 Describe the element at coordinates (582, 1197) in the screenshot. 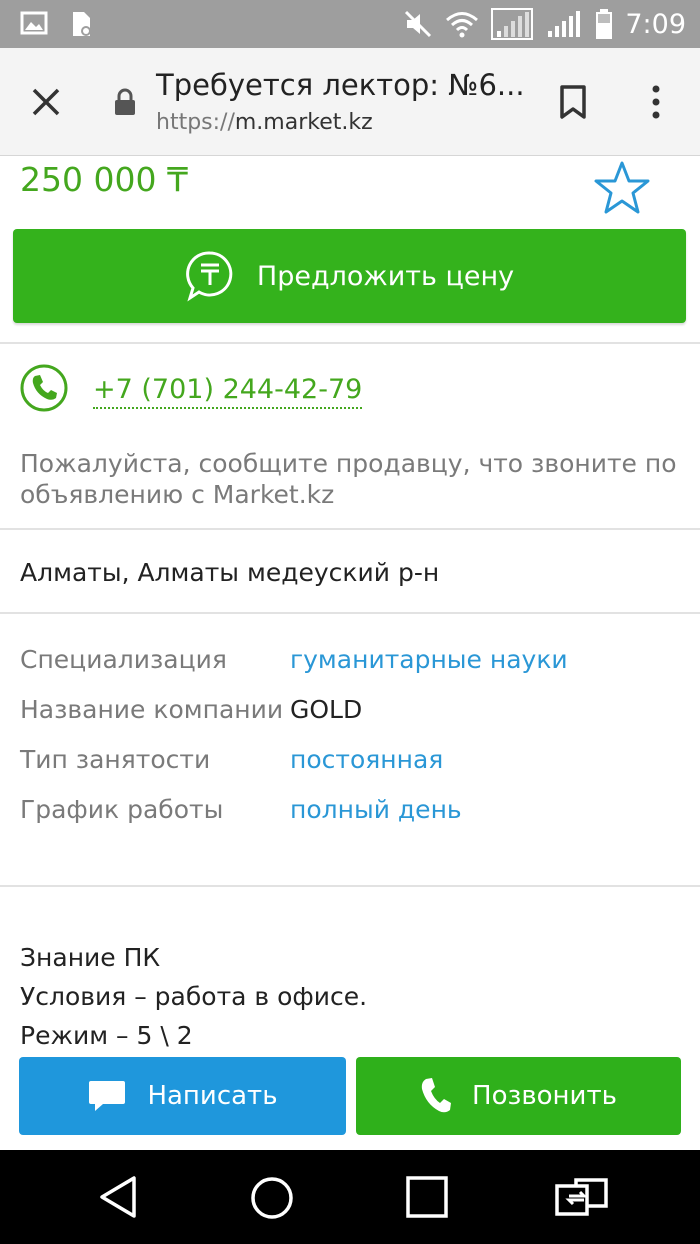

I see `dual-window-icon` at that location.